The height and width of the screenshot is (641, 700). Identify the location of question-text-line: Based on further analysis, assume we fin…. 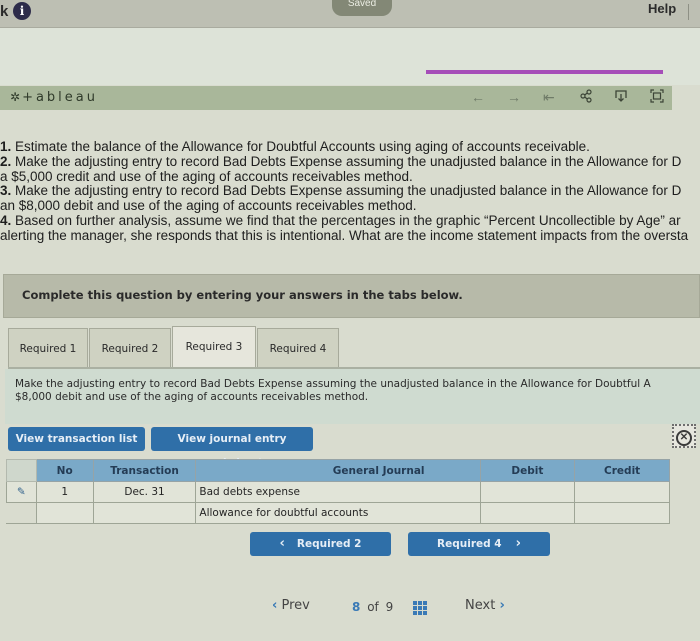
(346, 220).